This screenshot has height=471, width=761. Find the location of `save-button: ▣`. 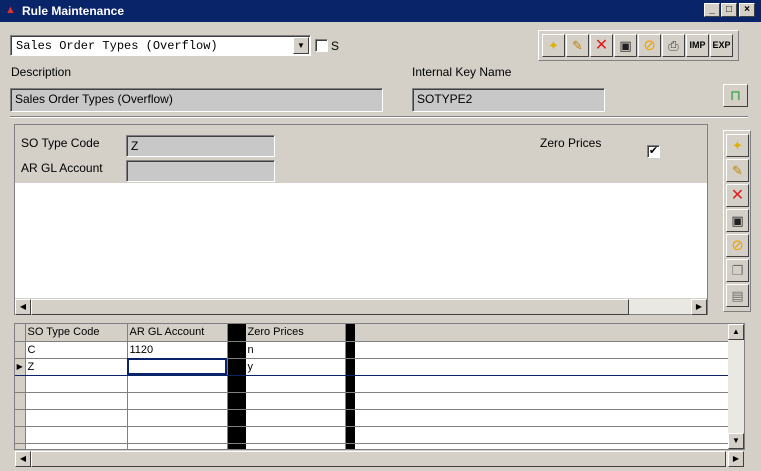

save-button: ▣ is located at coordinates (625, 45).